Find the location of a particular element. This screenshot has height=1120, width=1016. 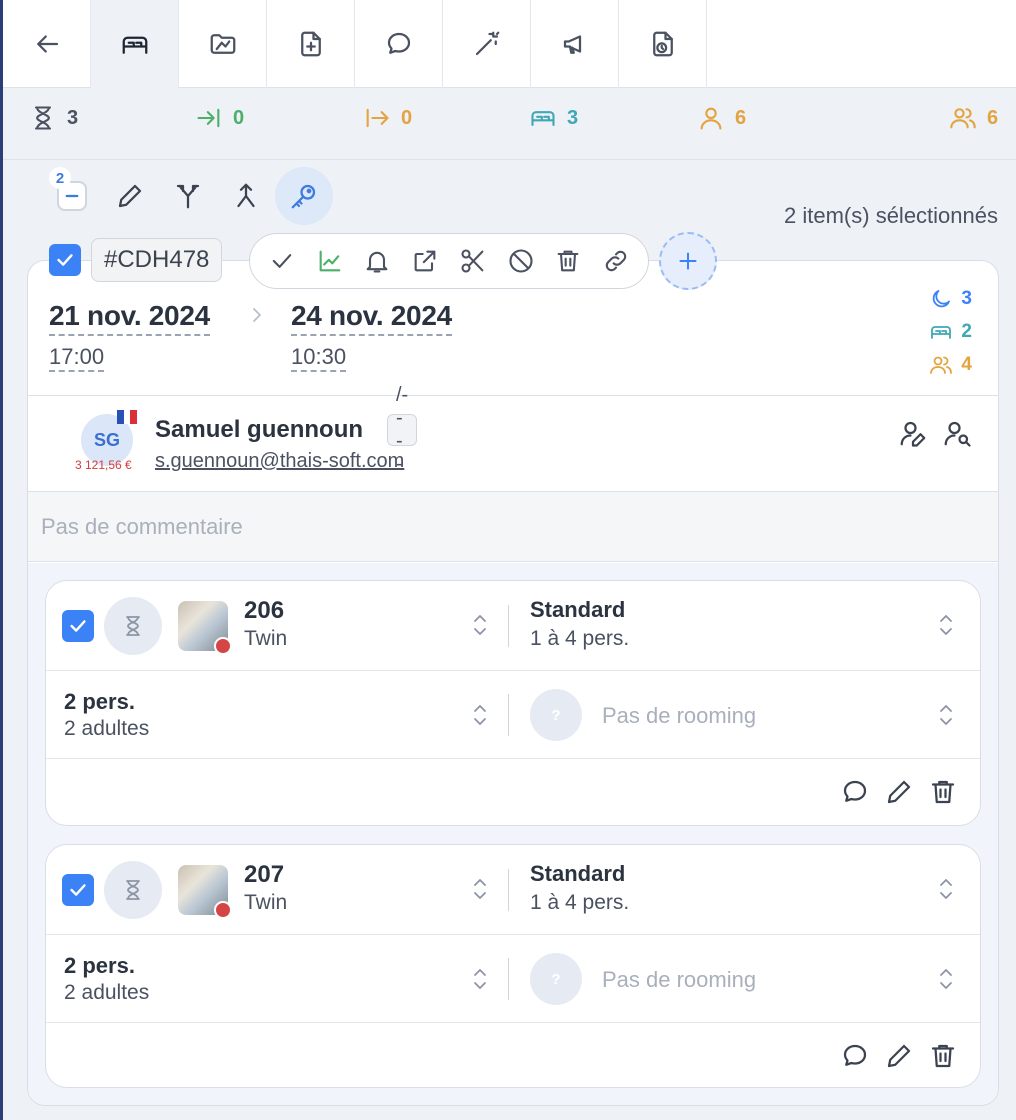

nights-count: 3 is located at coordinates (942, 298).